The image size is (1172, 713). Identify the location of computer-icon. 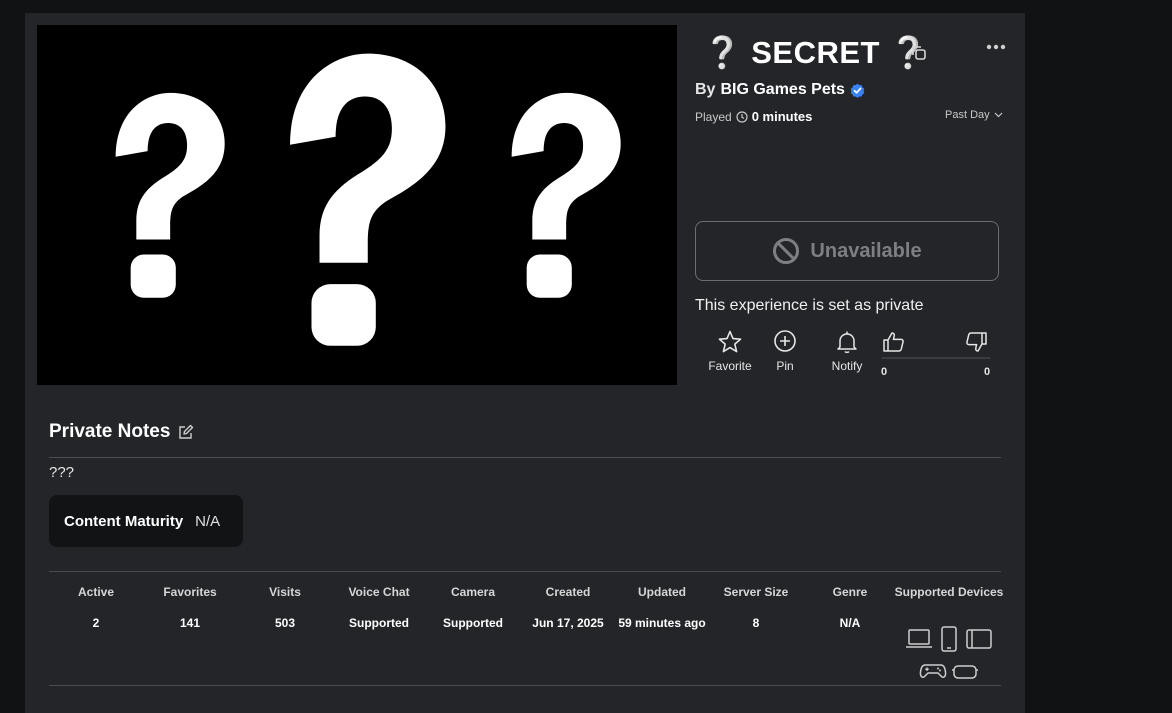
(919, 638).